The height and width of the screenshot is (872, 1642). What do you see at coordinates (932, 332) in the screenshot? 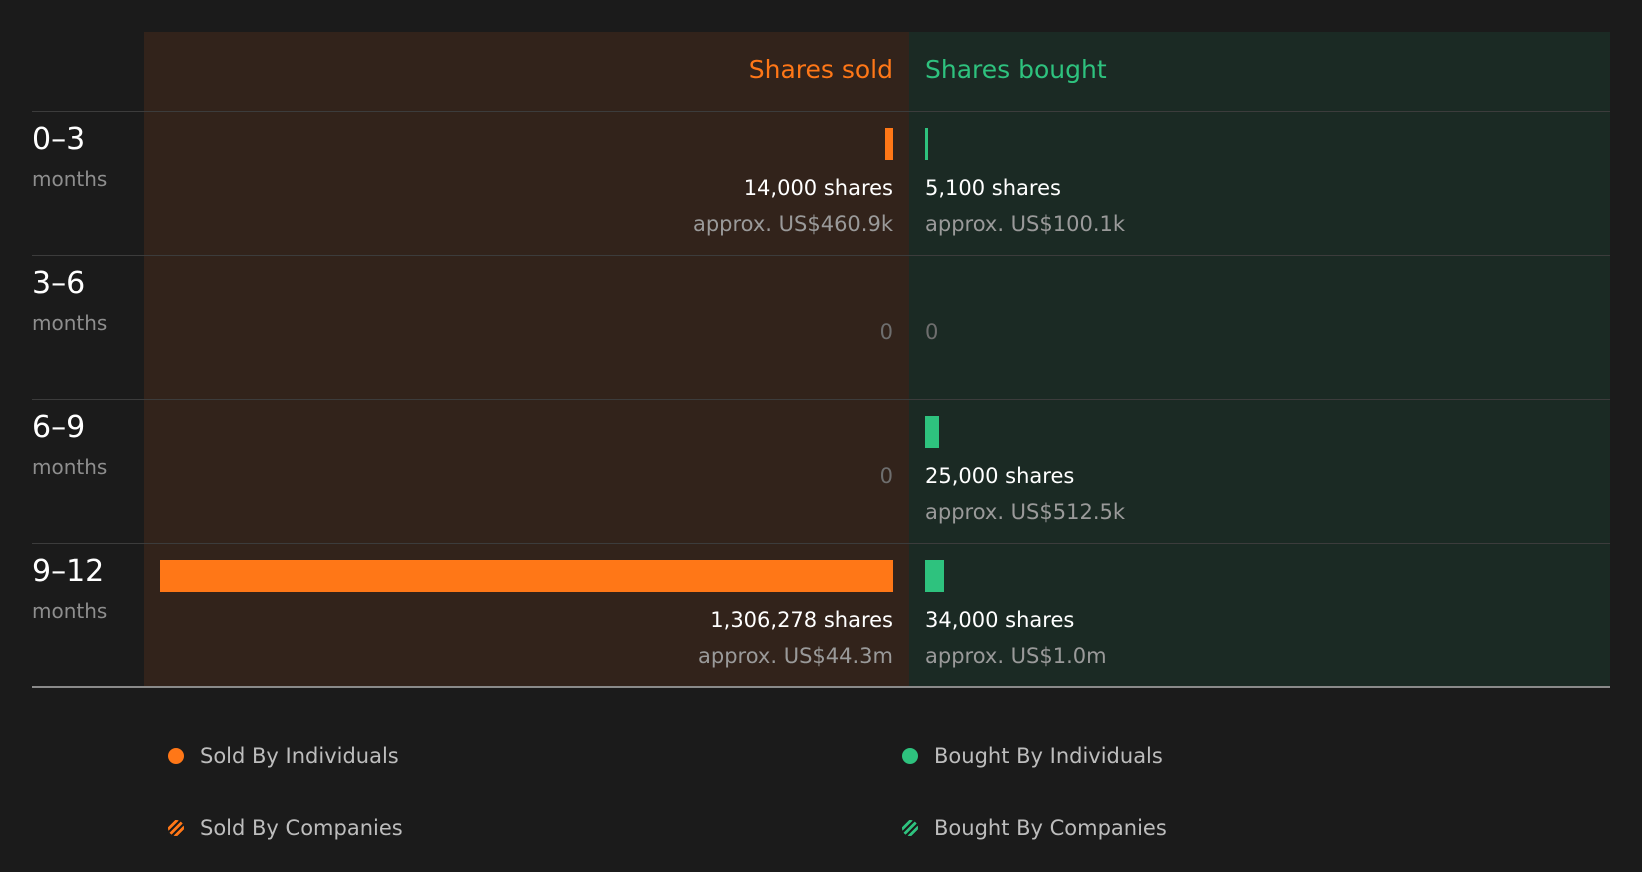
I see `bought-zero-label: 0` at bounding box center [932, 332].